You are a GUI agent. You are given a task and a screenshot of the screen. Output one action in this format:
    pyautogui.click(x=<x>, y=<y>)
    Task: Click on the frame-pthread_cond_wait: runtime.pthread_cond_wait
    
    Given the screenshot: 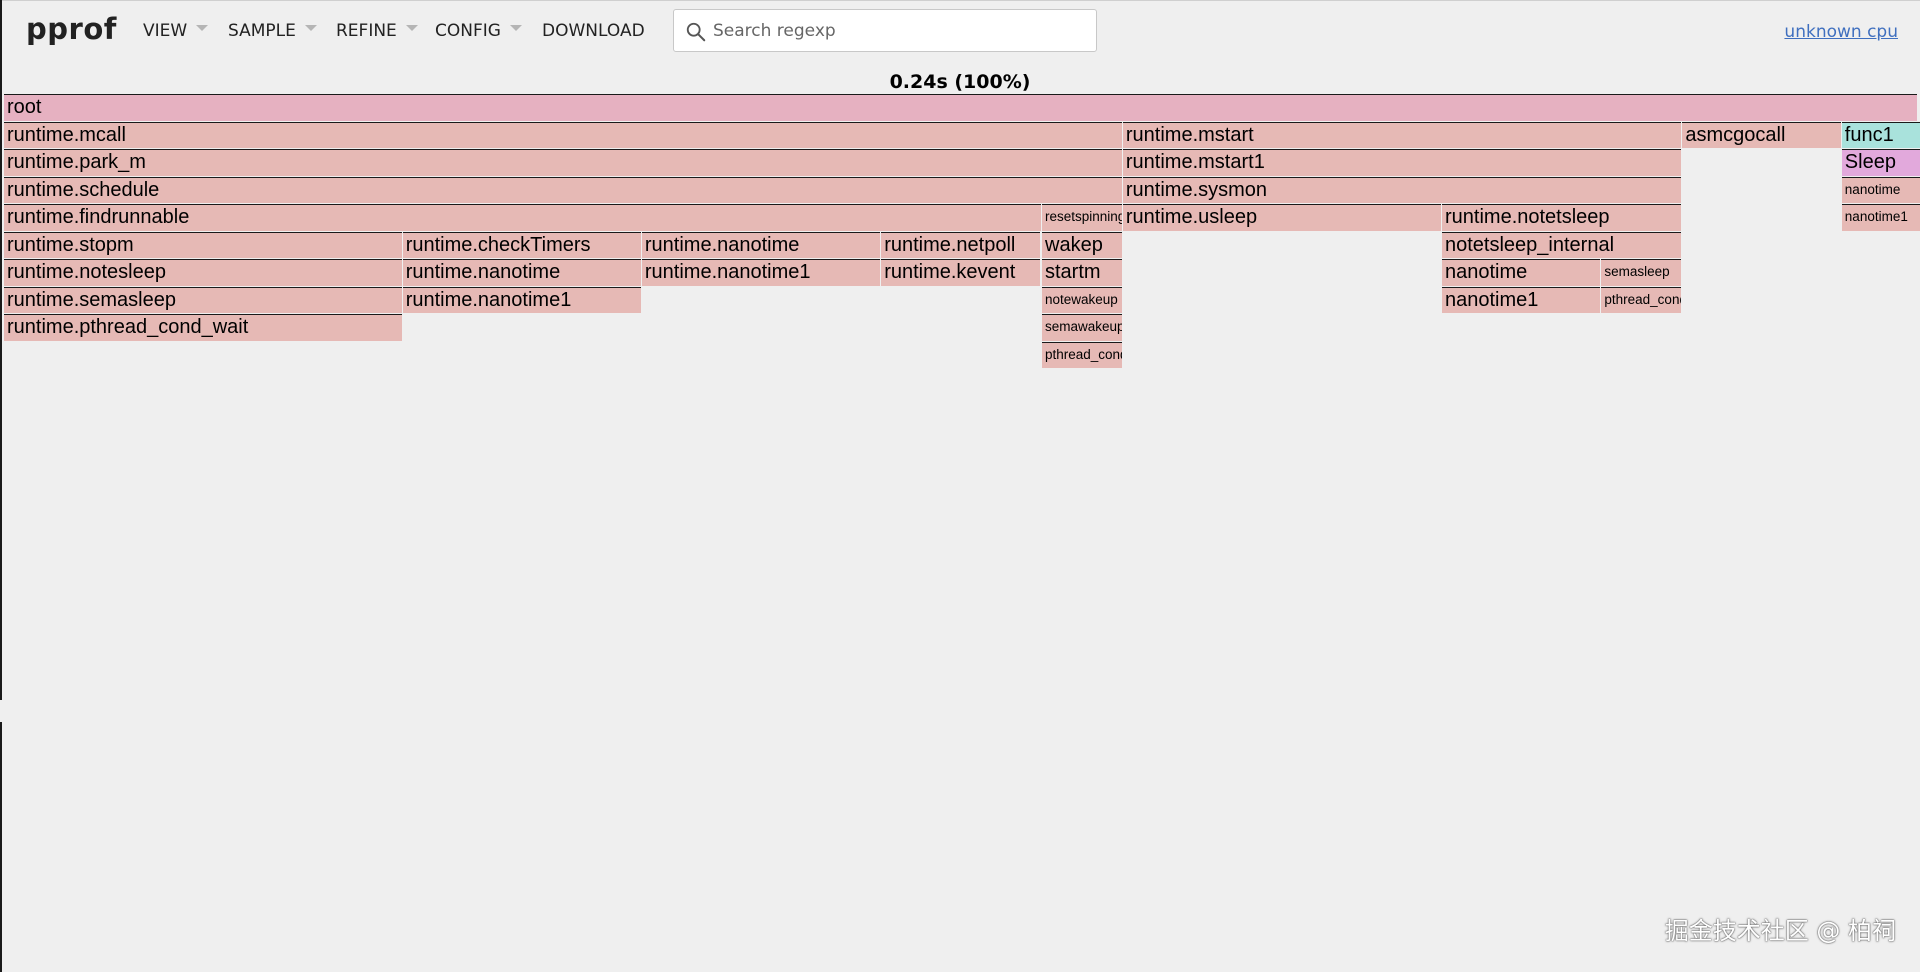 What is the action you would take?
    pyautogui.click(x=203, y=327)
    